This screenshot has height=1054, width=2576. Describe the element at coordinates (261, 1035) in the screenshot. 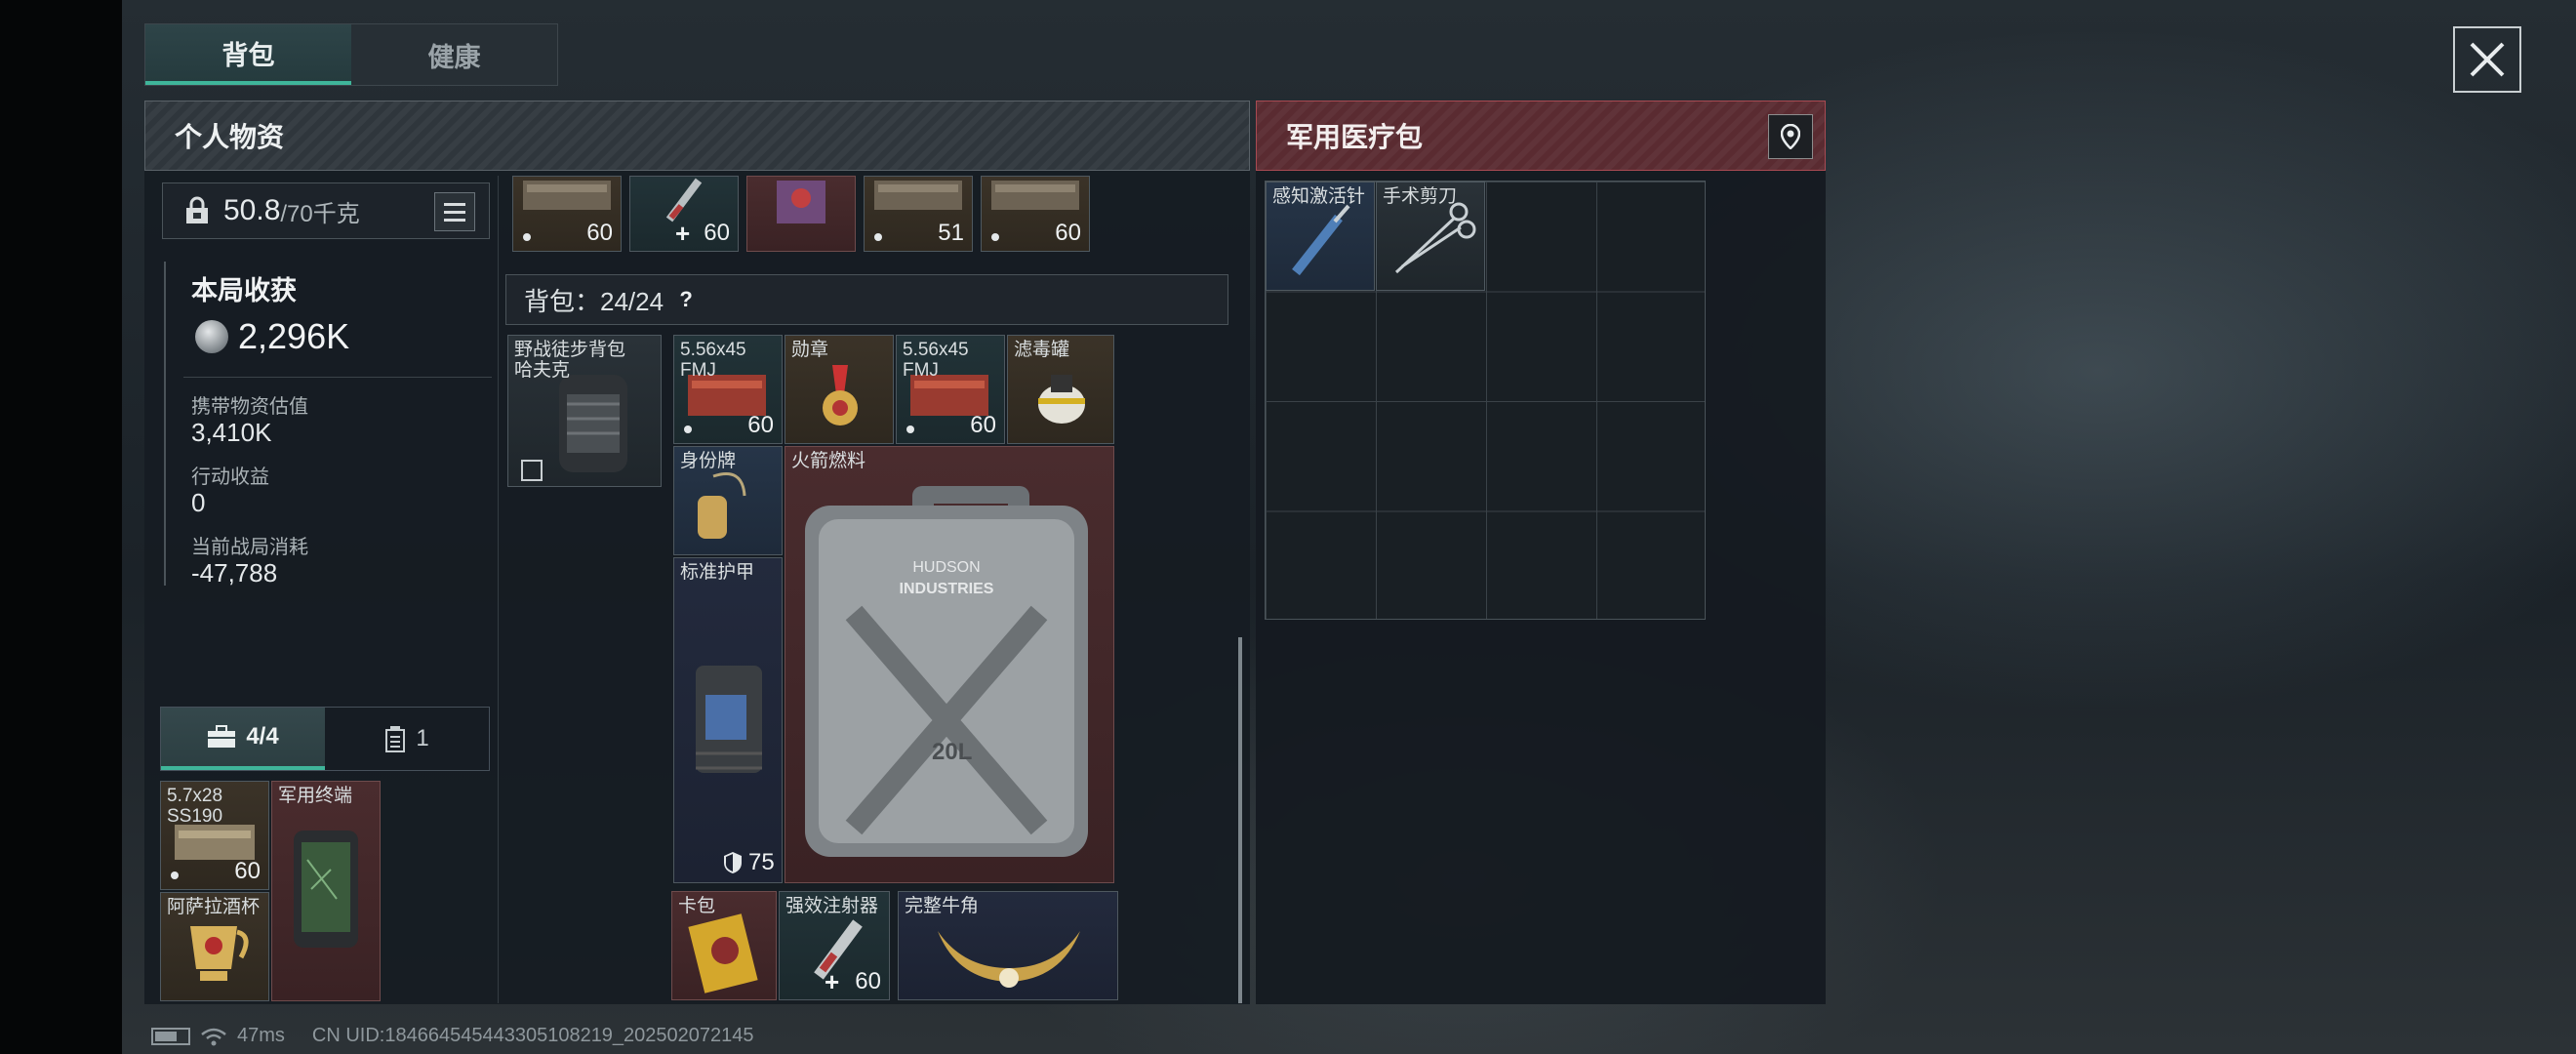

I see `ping: 47ms` at that location.